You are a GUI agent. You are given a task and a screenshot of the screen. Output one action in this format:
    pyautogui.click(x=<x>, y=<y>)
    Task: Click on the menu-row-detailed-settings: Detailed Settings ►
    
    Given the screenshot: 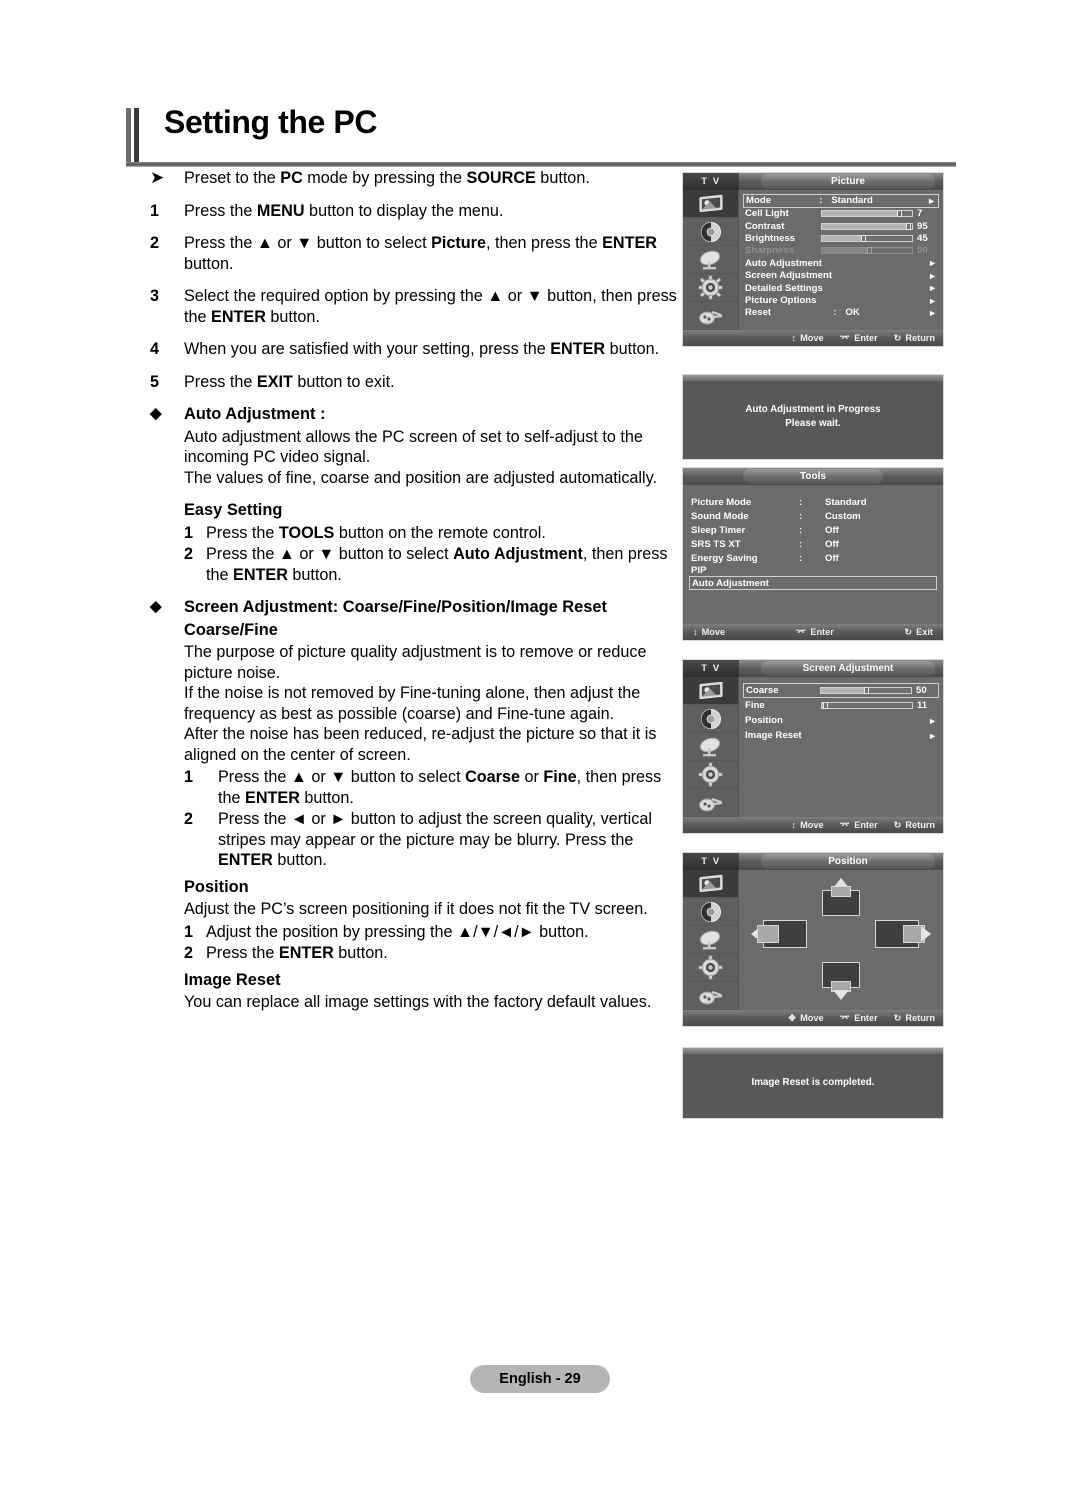 What is the action you would take?
    pyautogui.click(x=841, y=288)
    